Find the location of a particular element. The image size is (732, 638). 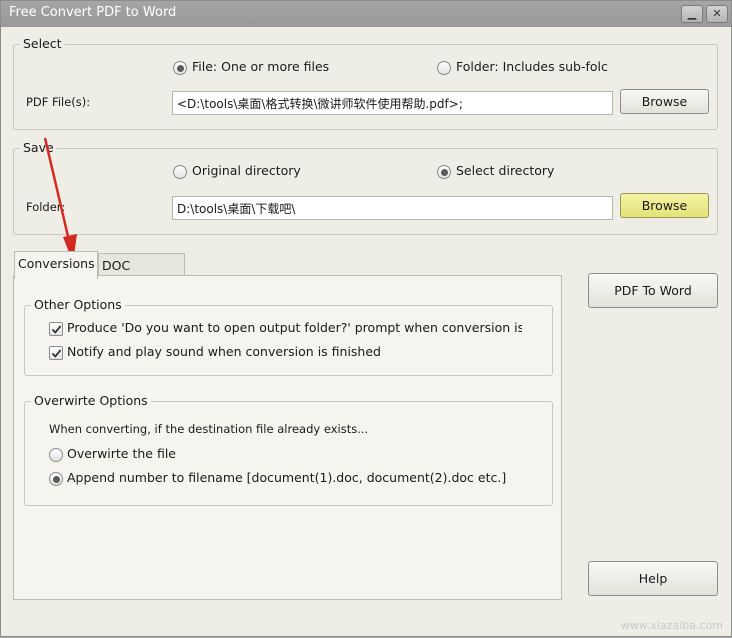

minimize-icon: ▁ is located at coordinates (692, 13).